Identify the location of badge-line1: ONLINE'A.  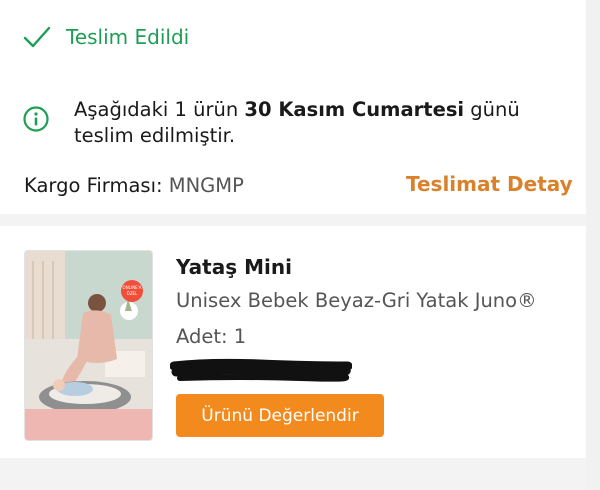
(132, 287).